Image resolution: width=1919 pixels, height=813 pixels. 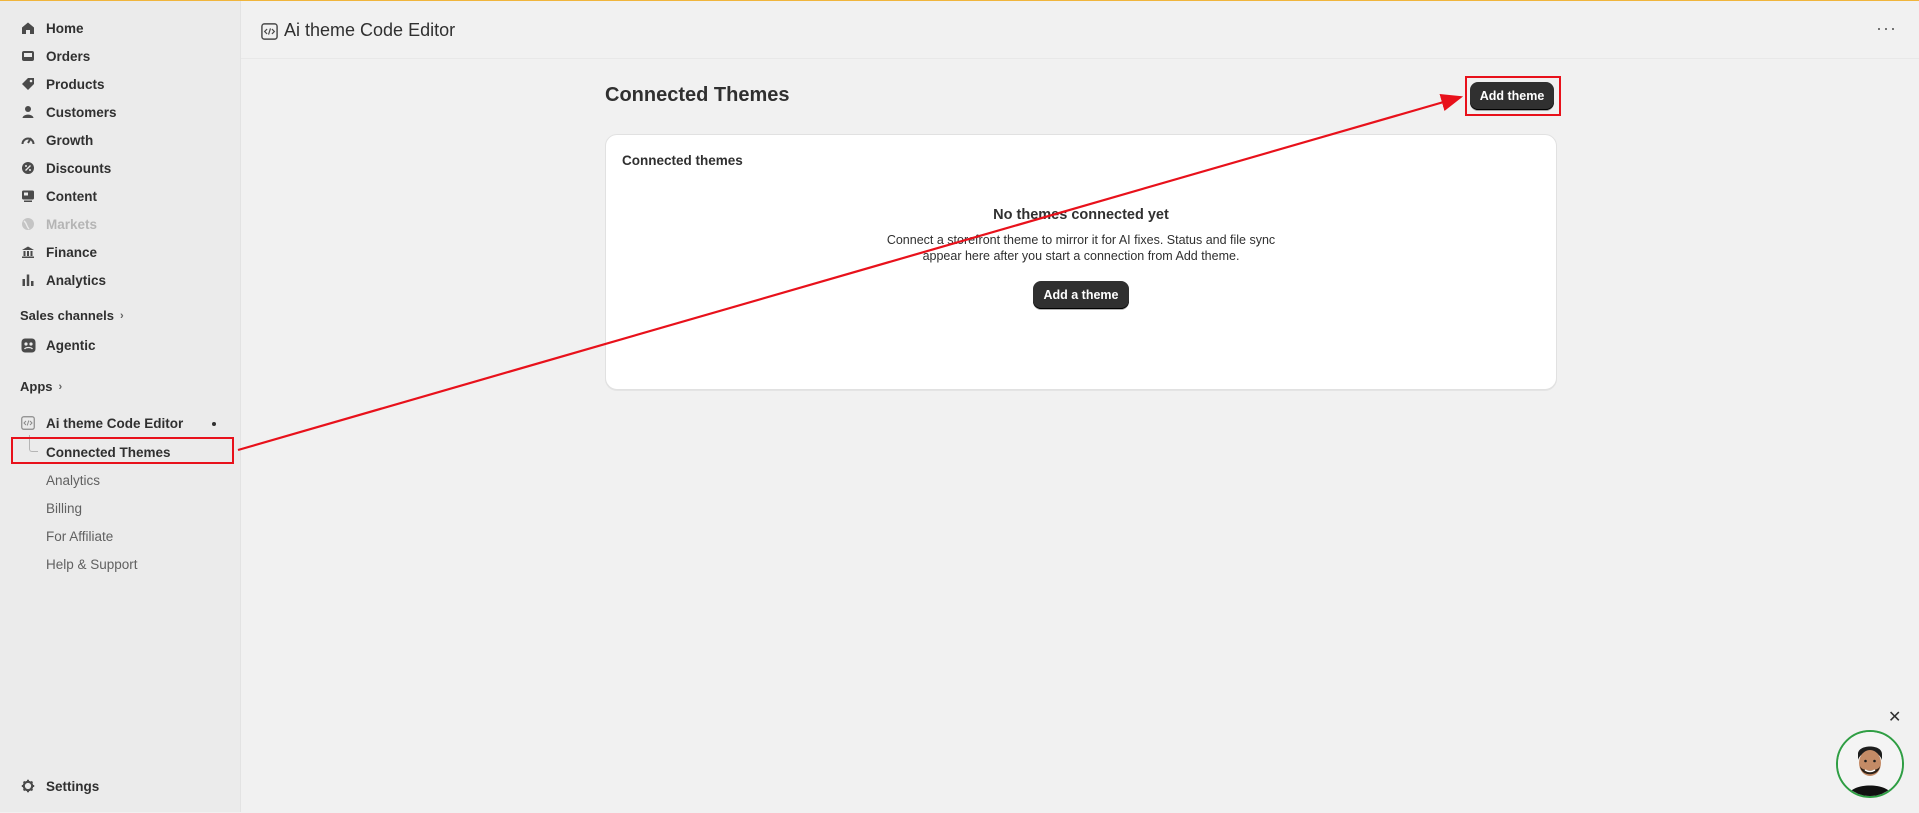 I want to click on support-avatar, so click(x=1870, y=764).